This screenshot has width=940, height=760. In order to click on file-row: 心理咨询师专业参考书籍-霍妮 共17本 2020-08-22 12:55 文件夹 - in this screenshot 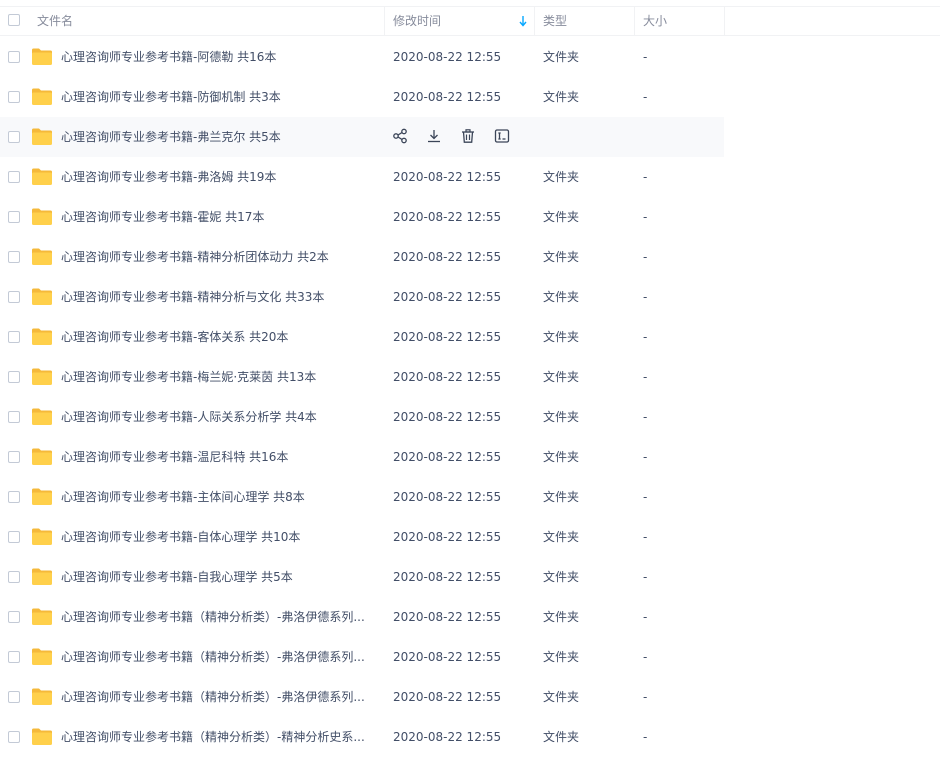, I will do `click(470, 217)`.